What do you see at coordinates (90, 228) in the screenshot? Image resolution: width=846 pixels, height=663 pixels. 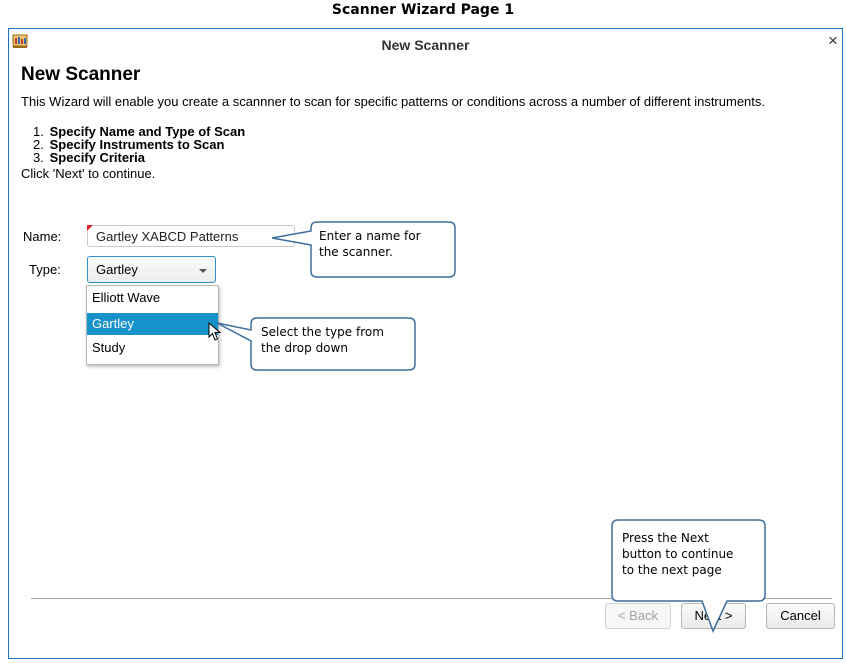 I see `required-flag-icon` at bounding box center [90, 228].